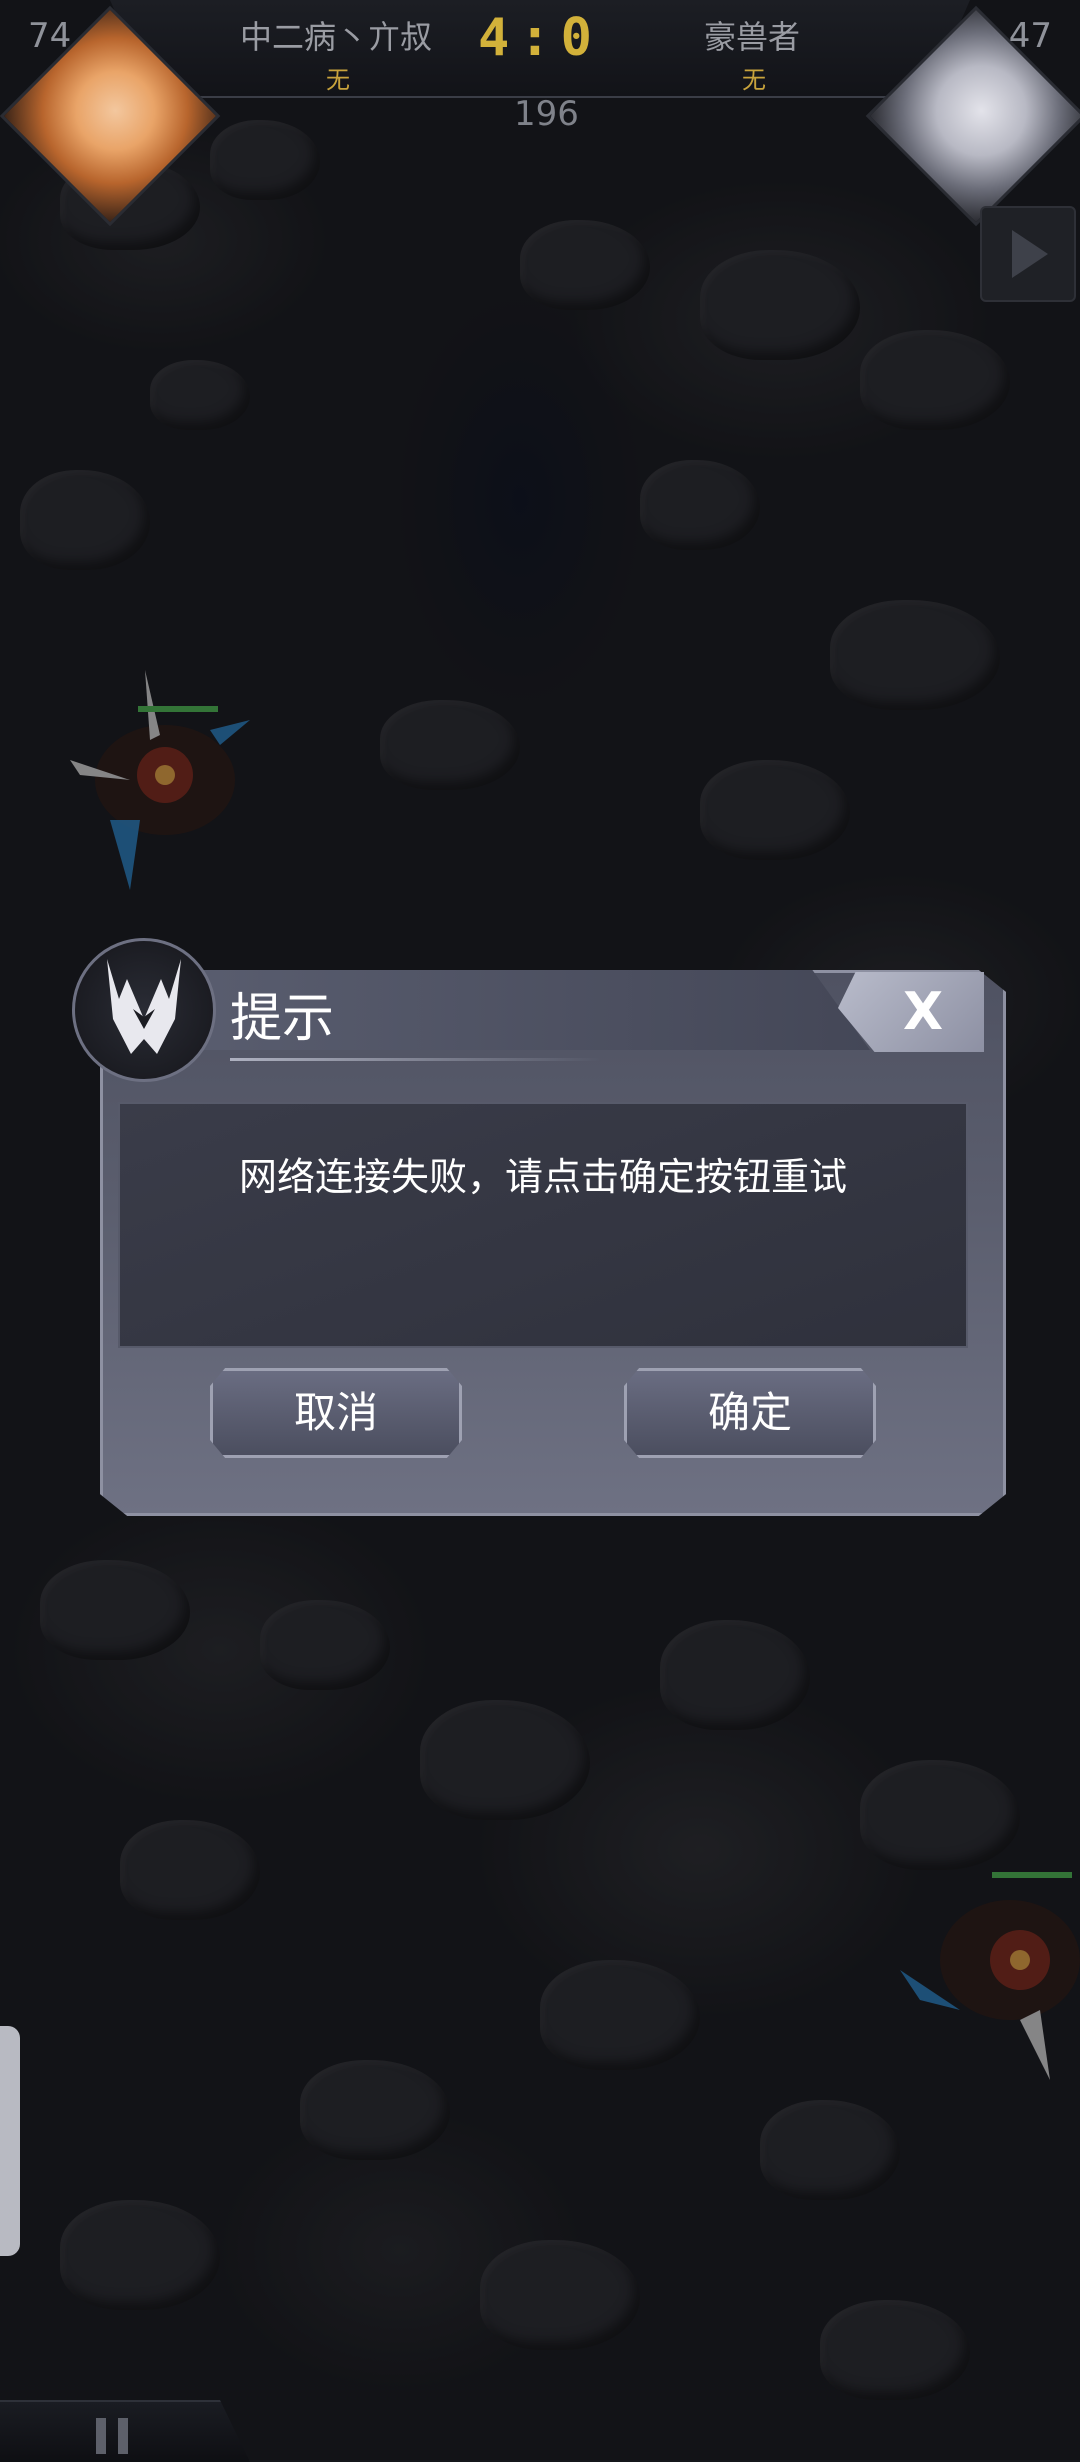 This screenshot has width=1080, height=2462. I want to click on top-hud: 74 47 中二病丶亣叔 豪兽者 无 无 4:0 196, so click(540, 113).